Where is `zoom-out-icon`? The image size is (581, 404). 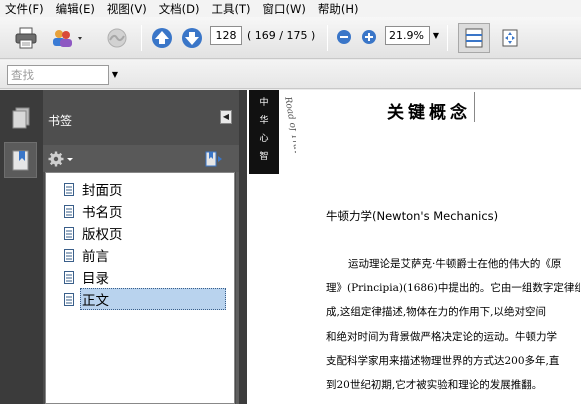 zoom-out-icon is located at coordinates (344, 37).